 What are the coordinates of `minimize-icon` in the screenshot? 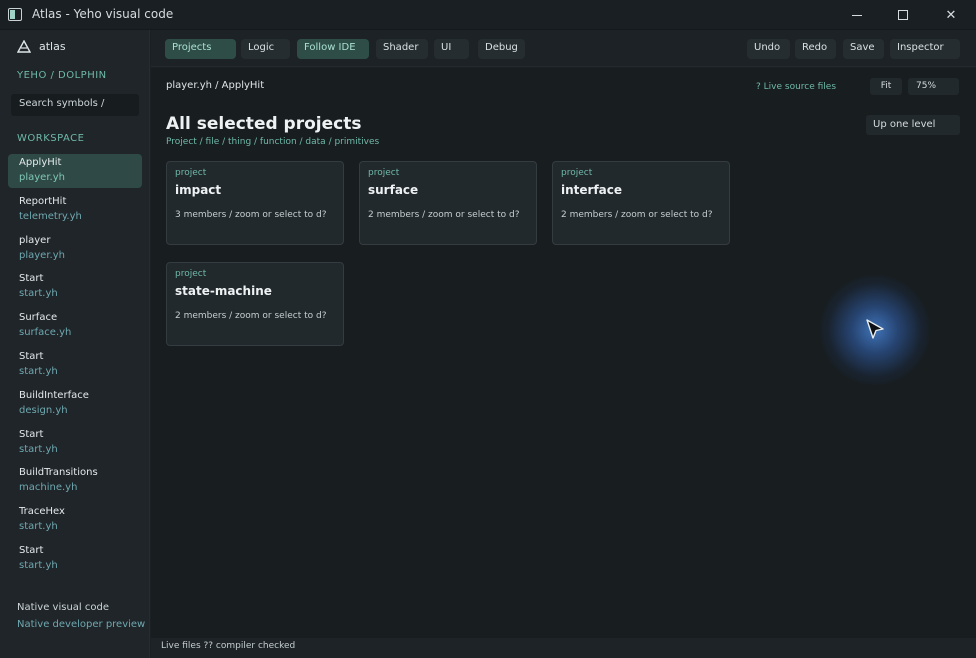 It's located at (857, 15).